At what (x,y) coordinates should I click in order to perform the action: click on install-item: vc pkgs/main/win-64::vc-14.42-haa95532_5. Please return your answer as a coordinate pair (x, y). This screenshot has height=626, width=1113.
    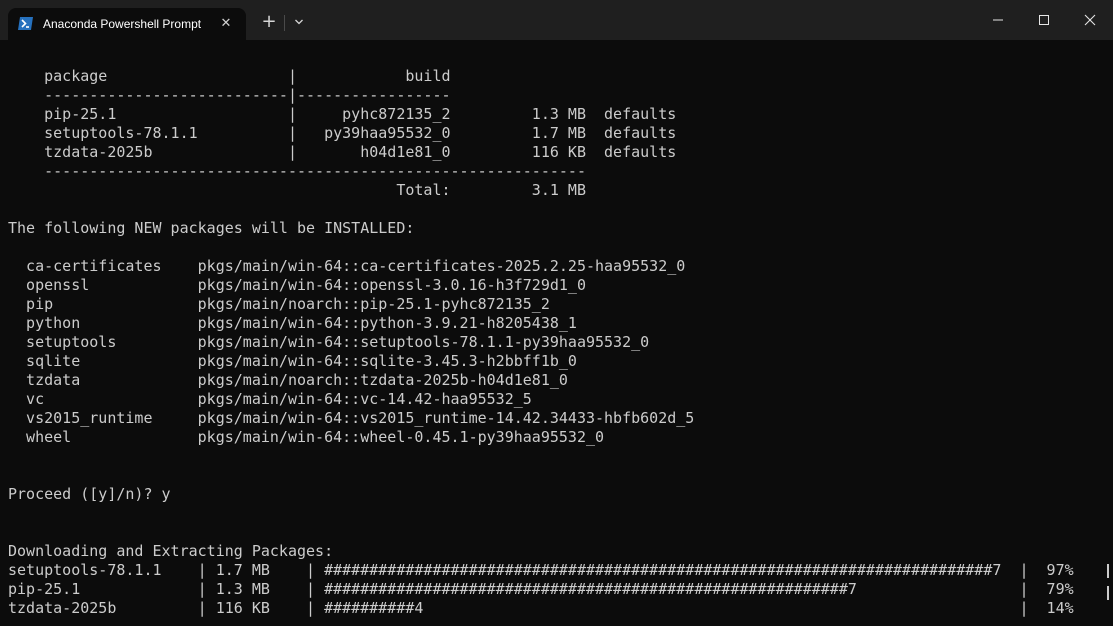
    Looking at the image, I should click on (270, 399).